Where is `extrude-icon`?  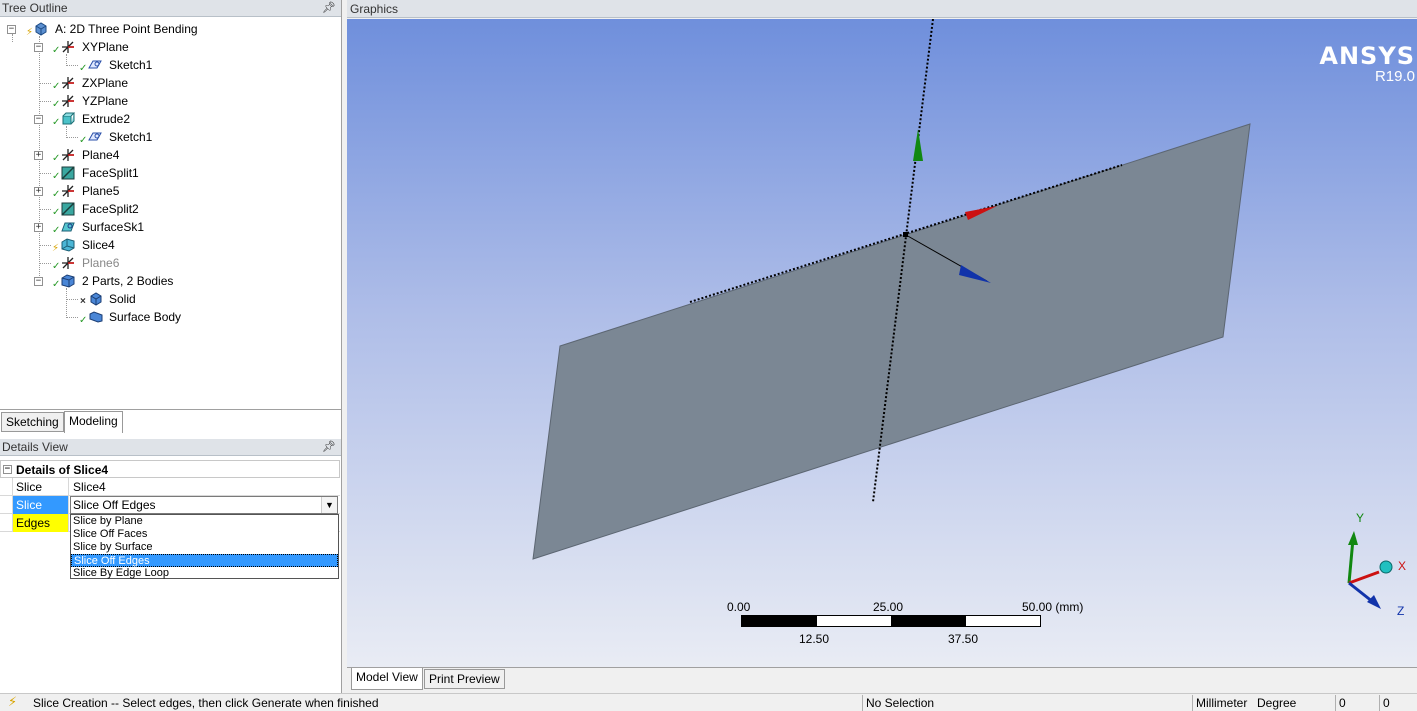 extrude-icon is located at coordinates (68, 118).